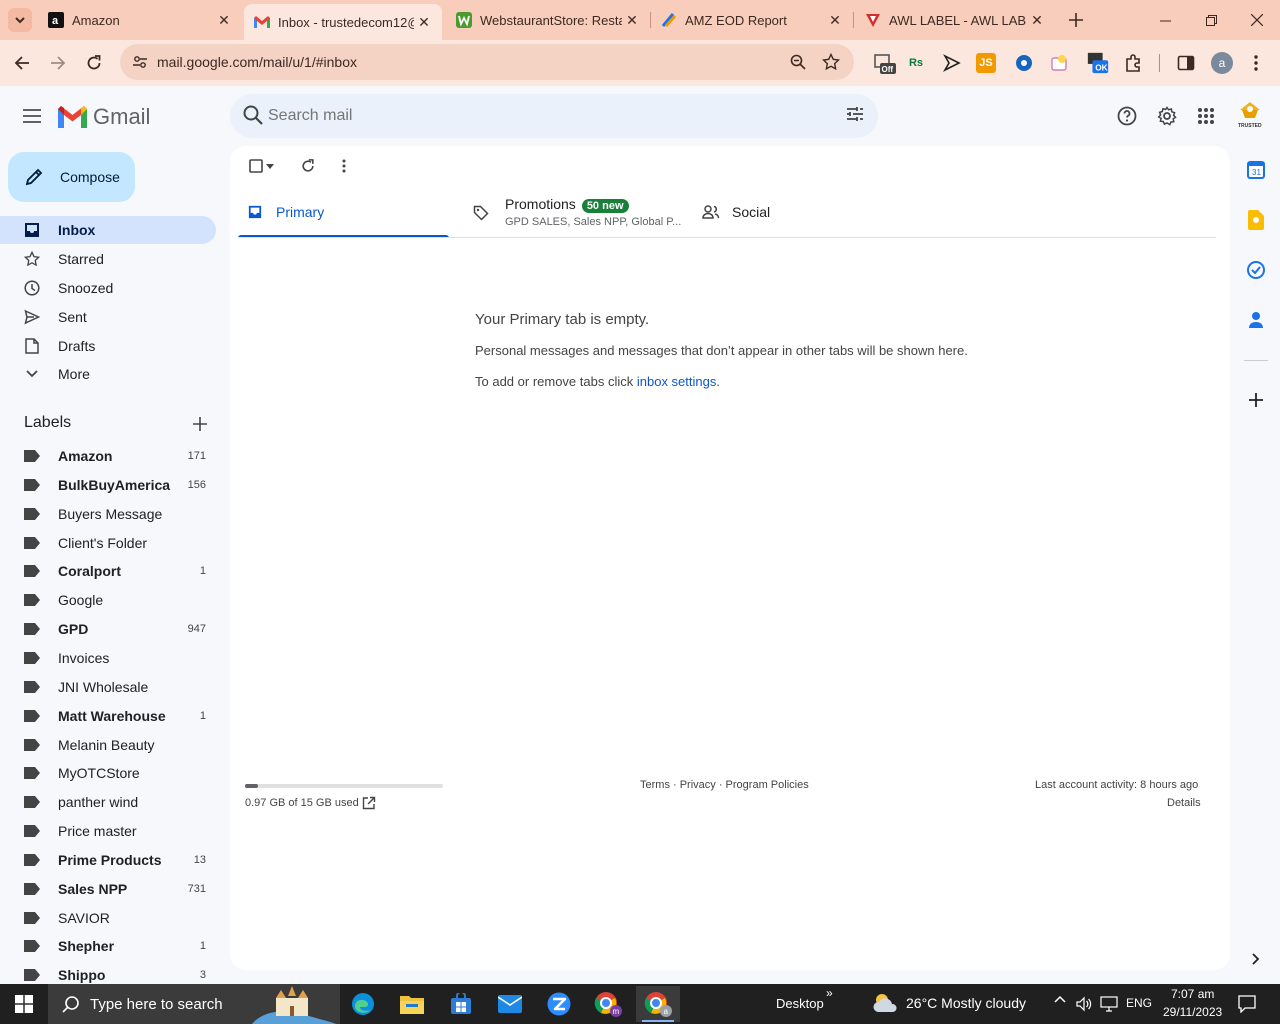 This screenshot has height=1024, width=1280. Describe the element at coordinates (1060, 63) in the screenshot. I see `extension-puzzle-color-icon` at that location.